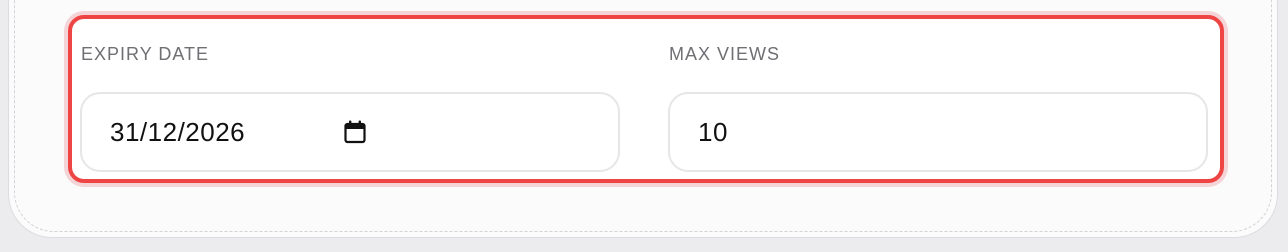 The height and width of the screenshot is (252, 1288). I want to click on calendar-icon, so click(355, 132).